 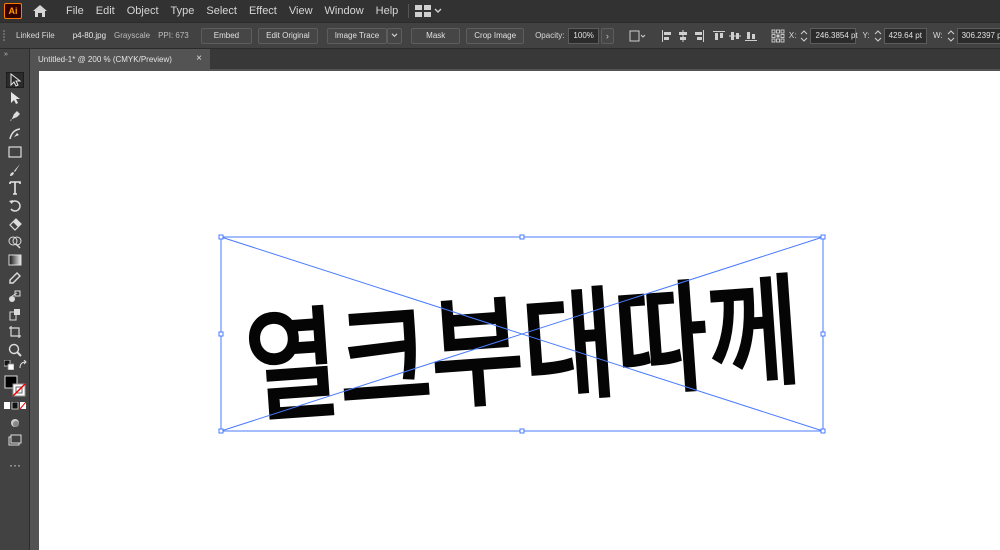 What do you see at coordinates (878, 36) in the screenshot?
I see `y-stepper-icon` at bounding box center [878, 36].